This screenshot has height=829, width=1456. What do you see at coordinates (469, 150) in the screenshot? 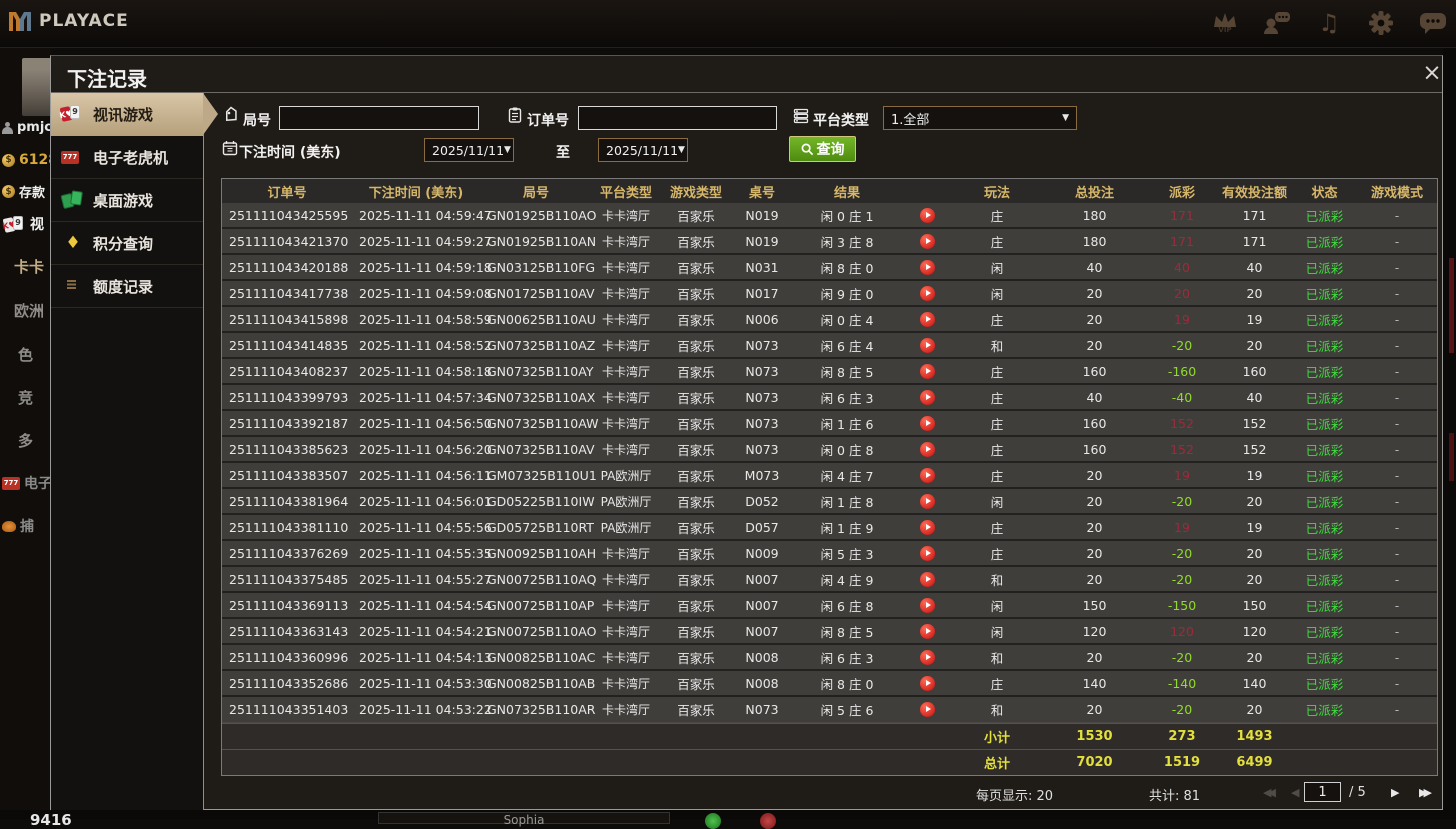
I see `date-from-picker: 2025/11/11 ▼` at bounding box center [469, 150].